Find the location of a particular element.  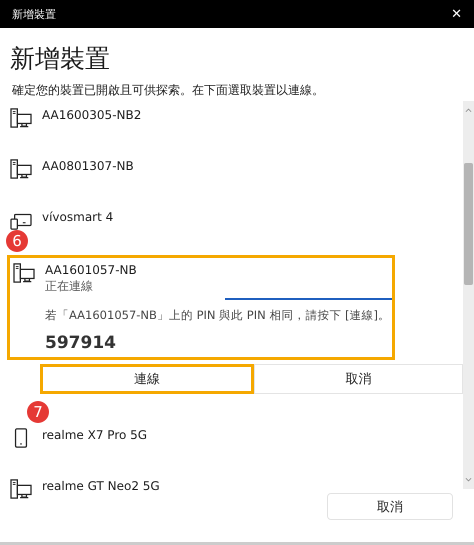

scroll-up-icon is located at coordinates (468, 110).